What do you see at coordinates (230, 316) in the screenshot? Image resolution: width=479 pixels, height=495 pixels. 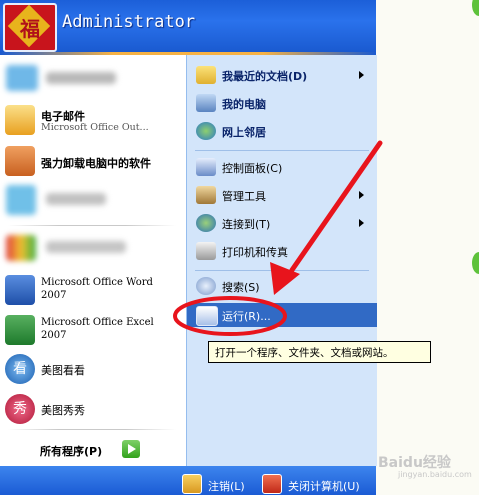 I see `red-ellipse` at bounding box center [230, 316].